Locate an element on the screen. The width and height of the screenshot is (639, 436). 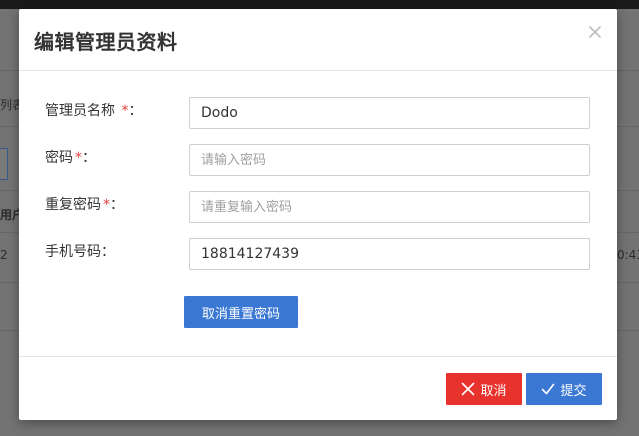
form-row-admin-name: 管理员名称 *： is located at coordinates (318, 114).